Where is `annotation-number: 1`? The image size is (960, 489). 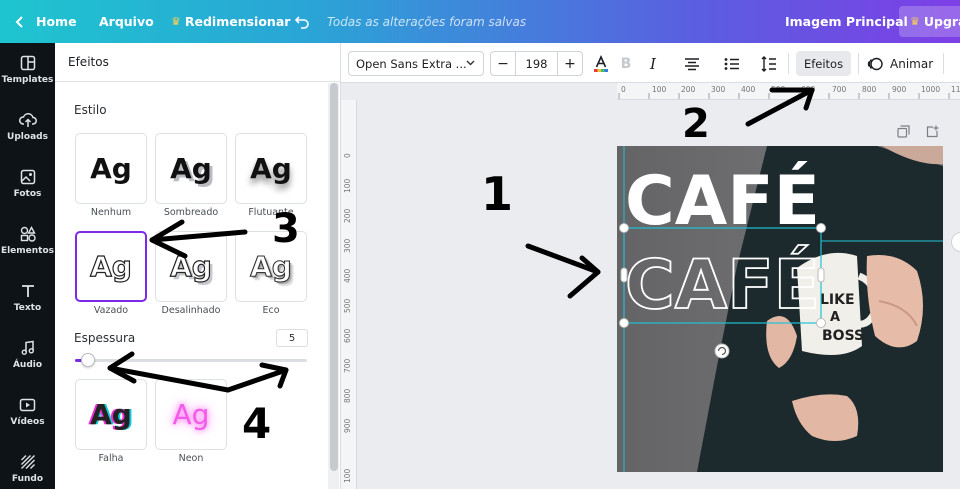
annotation-number: 1 is located at coordinates (497, 194).